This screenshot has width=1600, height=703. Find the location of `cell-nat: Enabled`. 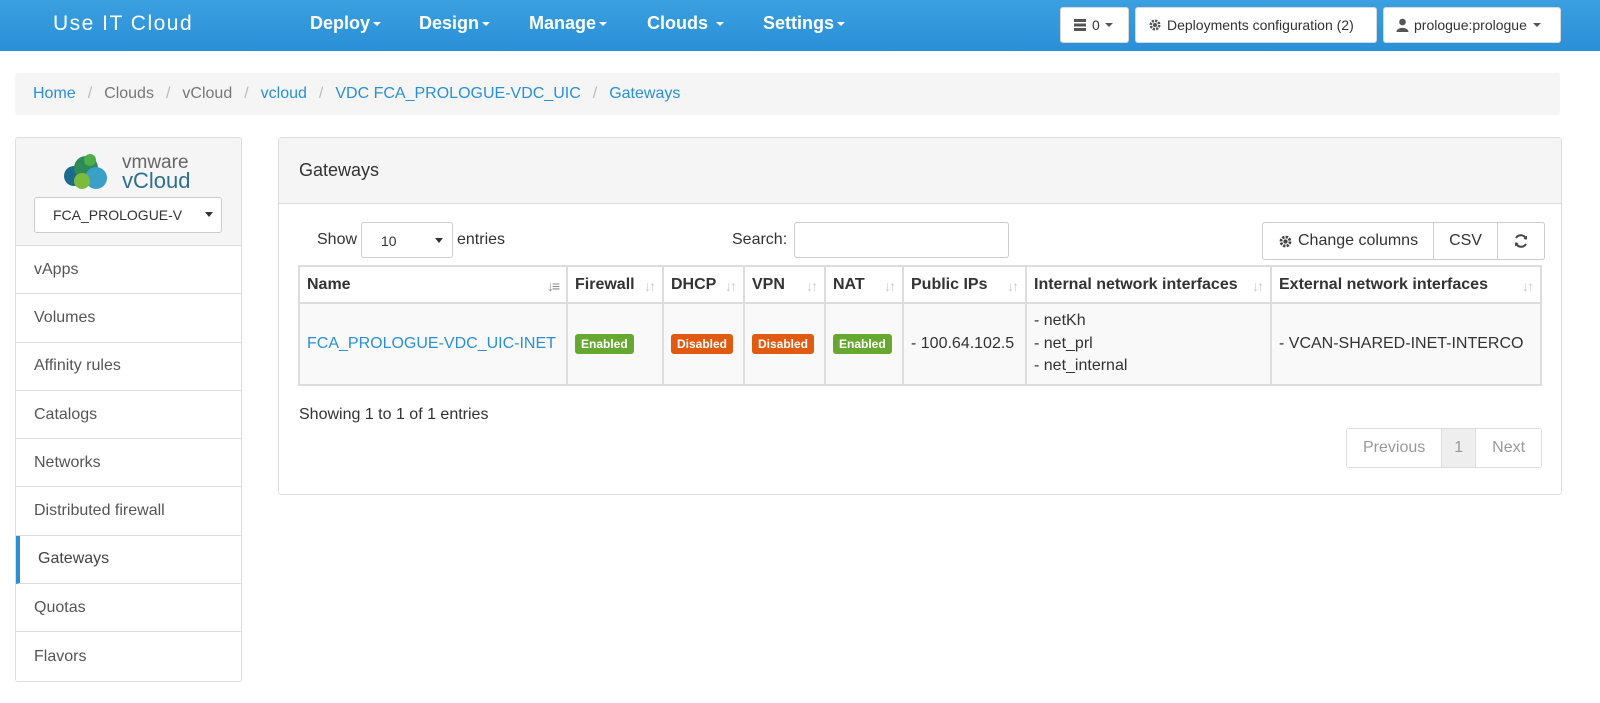

cell-nat: Enabled is located at coordinates (864, 344).